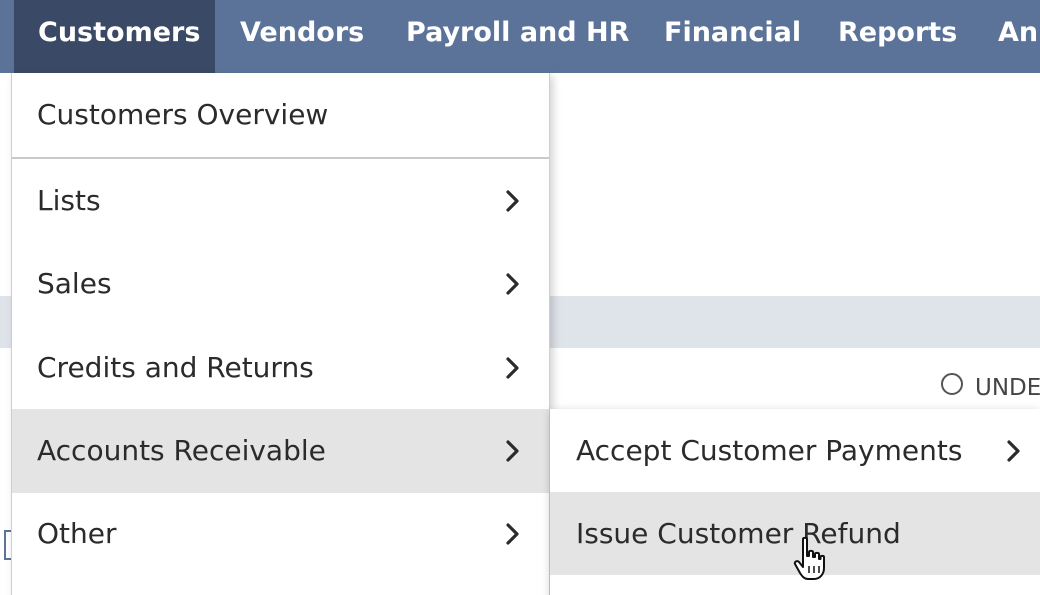 This screenshot has height=595, width=1040. What do you see at coordinates (69, 200) in the screenshot?
I see `menu-item-label: Lists` at bounding box center [69, 200].